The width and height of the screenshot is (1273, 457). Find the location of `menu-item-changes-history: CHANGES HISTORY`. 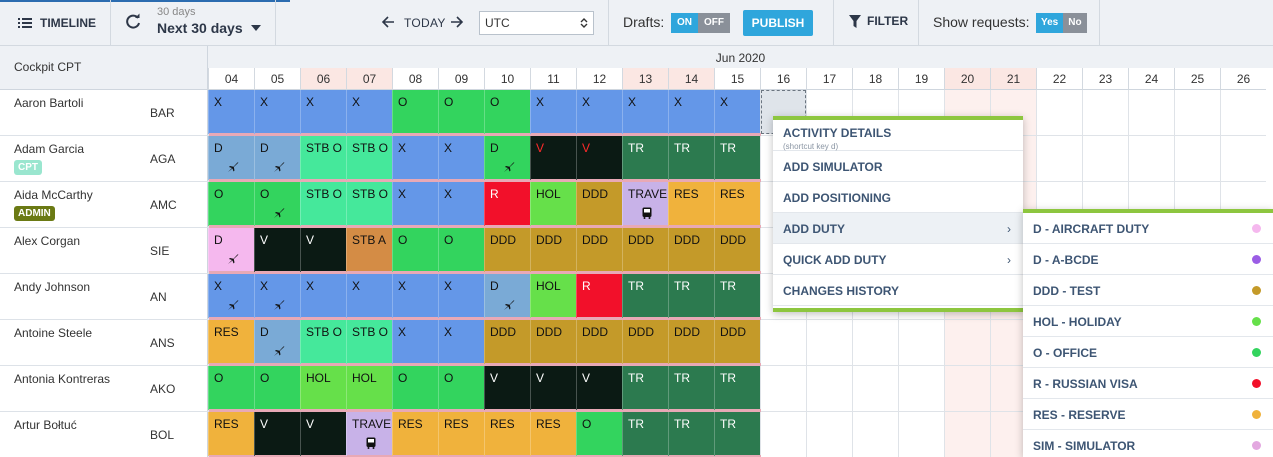

menu-item-changes-history: CHANGES HISTORY is located at coordinates (898, 290).